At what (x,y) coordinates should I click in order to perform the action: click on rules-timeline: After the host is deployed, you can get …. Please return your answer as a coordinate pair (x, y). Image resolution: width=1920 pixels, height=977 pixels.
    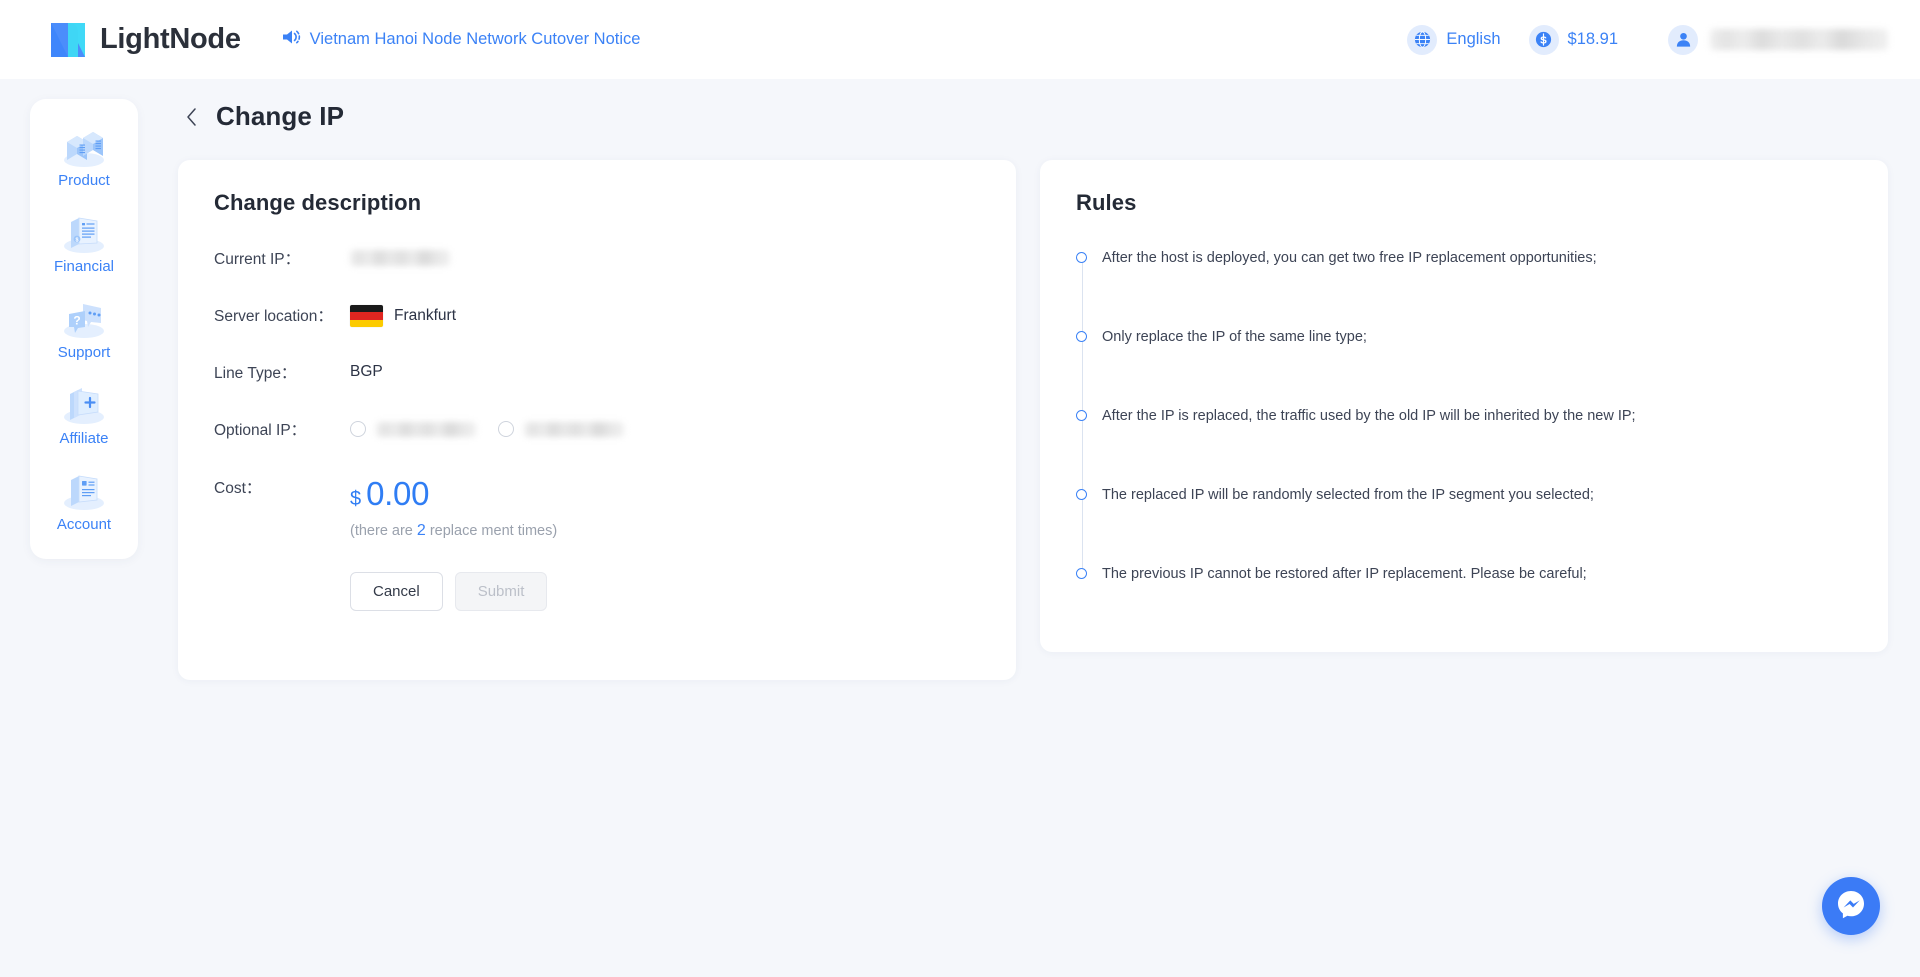
    Looking at the image, I should click on (1464, 416).